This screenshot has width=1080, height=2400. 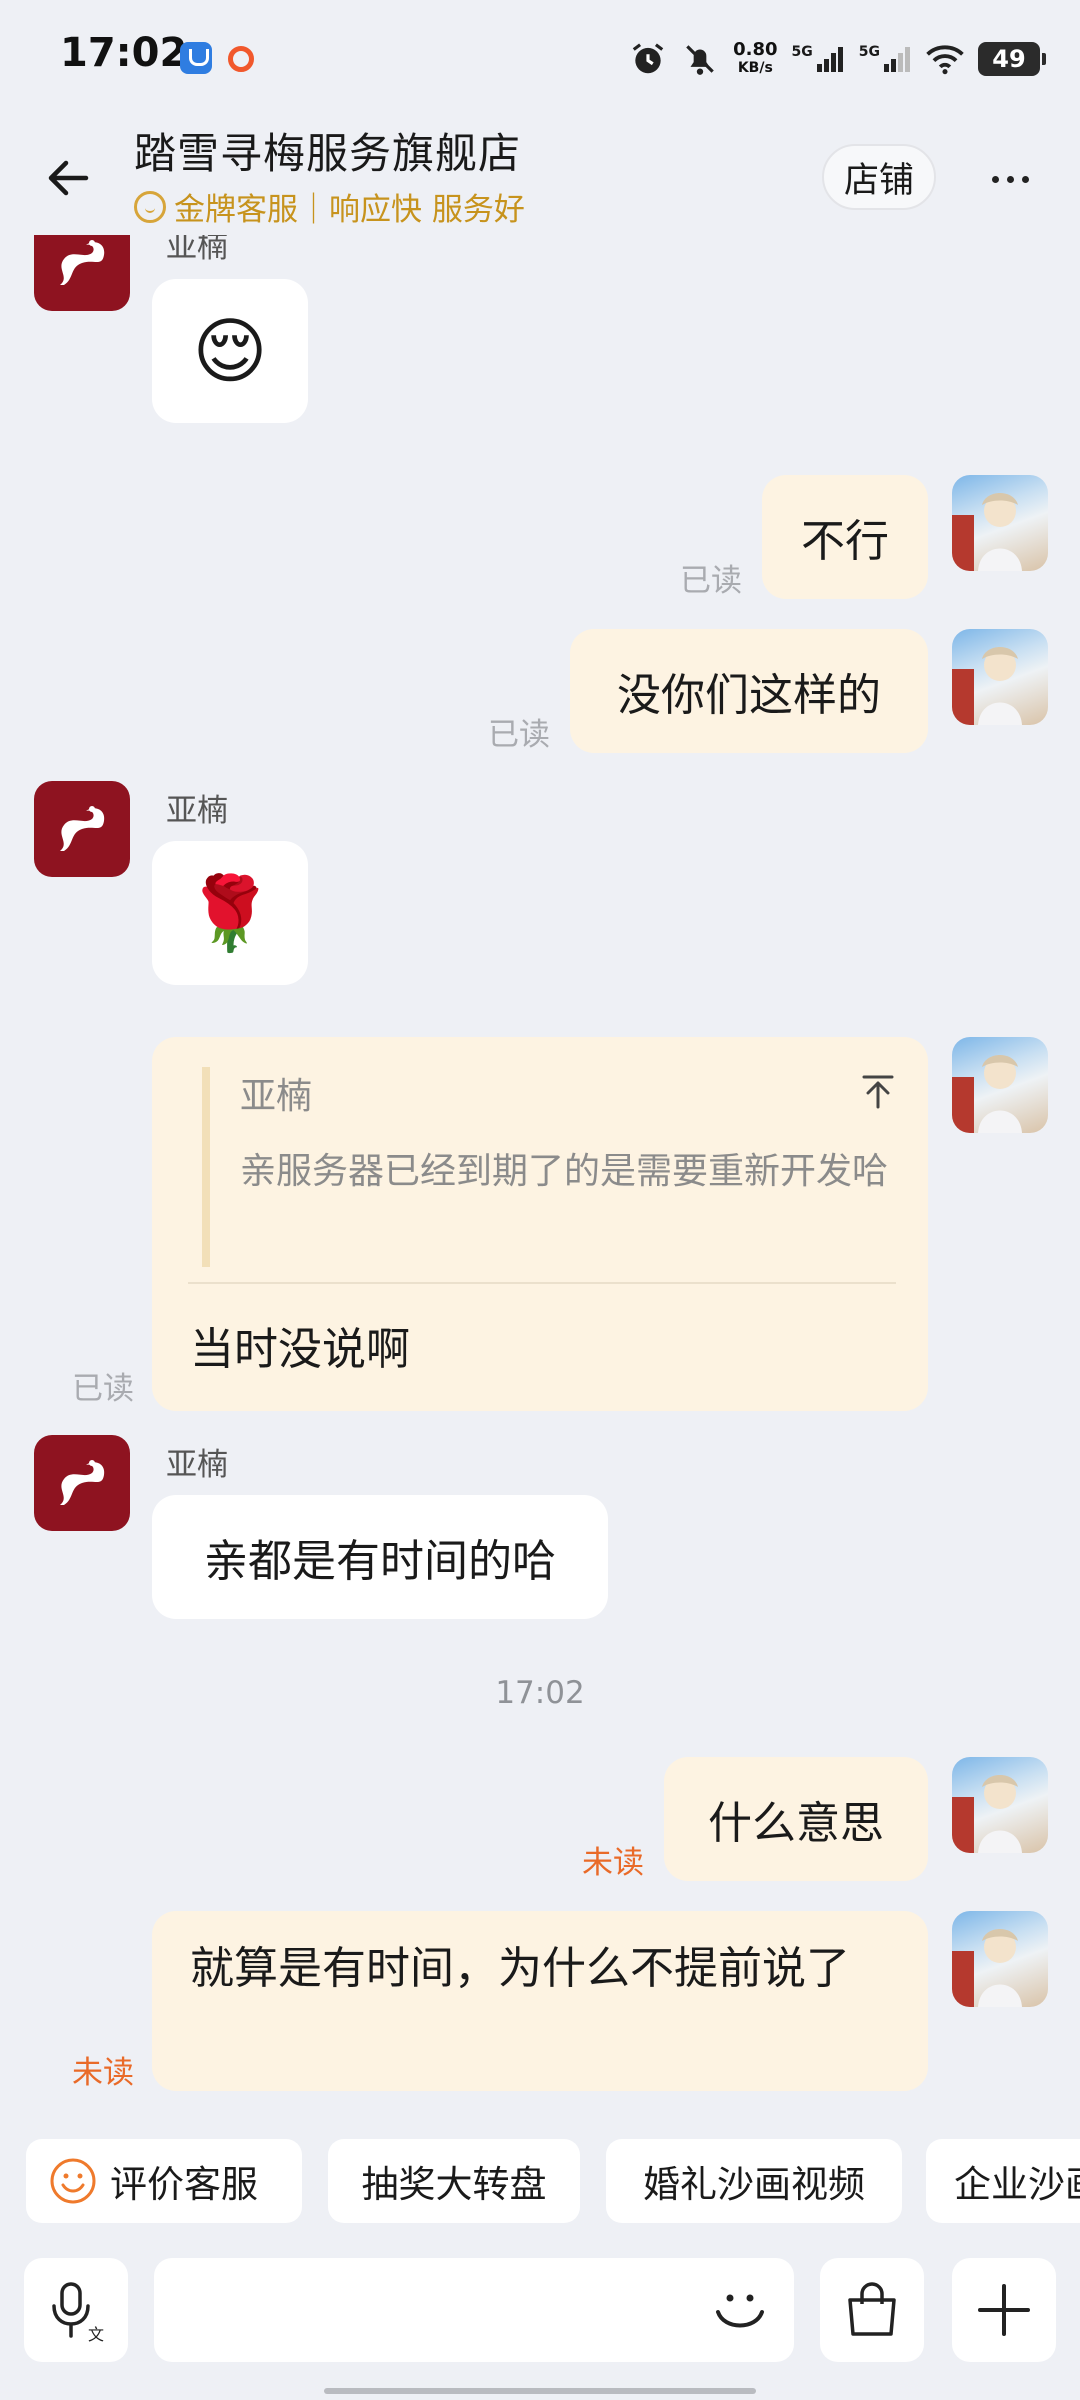 I want to click on message-bubble-outgoing: 没你们这样的, so click(x=749, y=691).